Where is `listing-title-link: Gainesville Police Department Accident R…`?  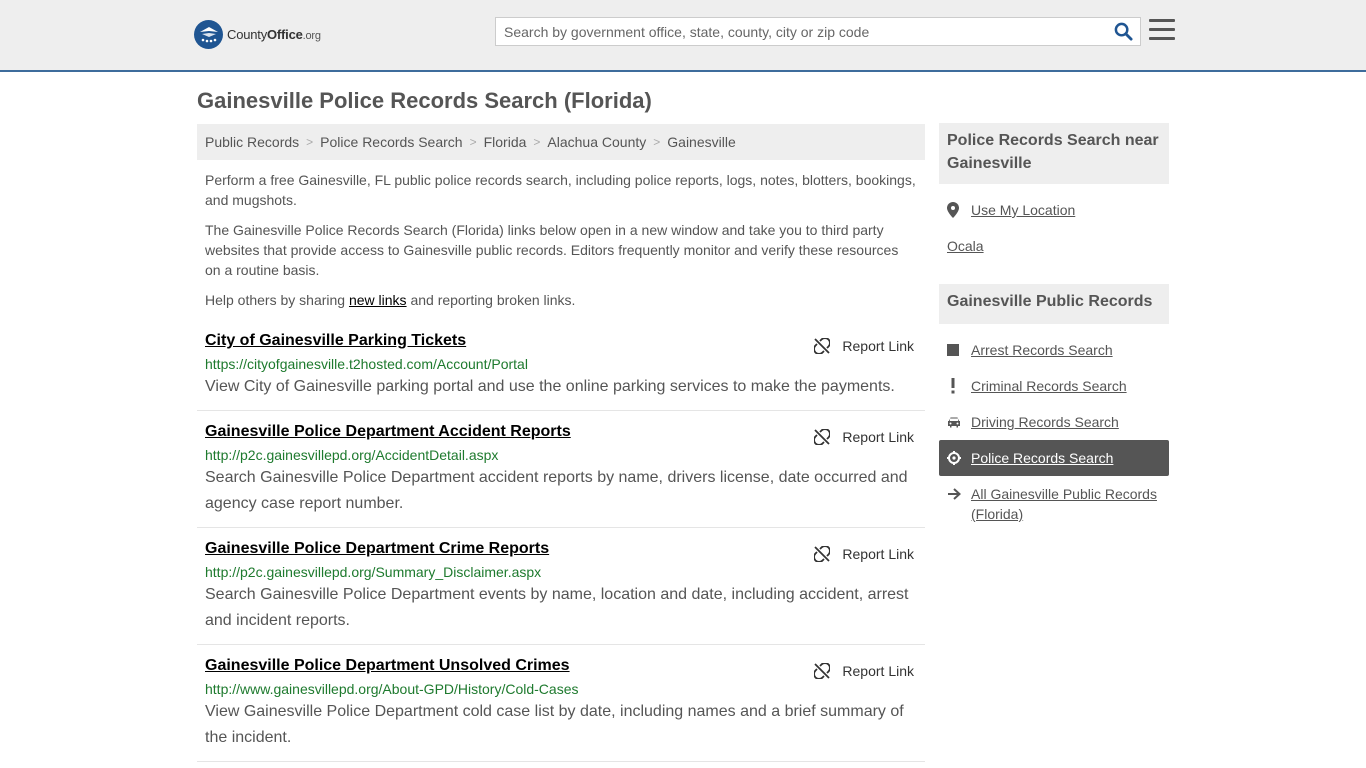
listing-title-link: Gainesville Police Department Accident R… is located at coordinates (388, 432).